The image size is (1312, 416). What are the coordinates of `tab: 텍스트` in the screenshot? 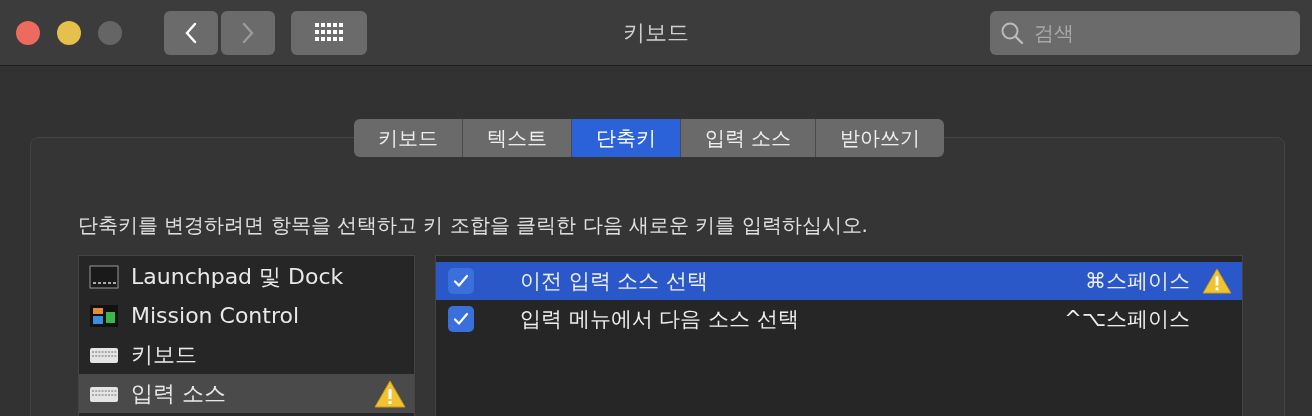 It's located at (517, 138).